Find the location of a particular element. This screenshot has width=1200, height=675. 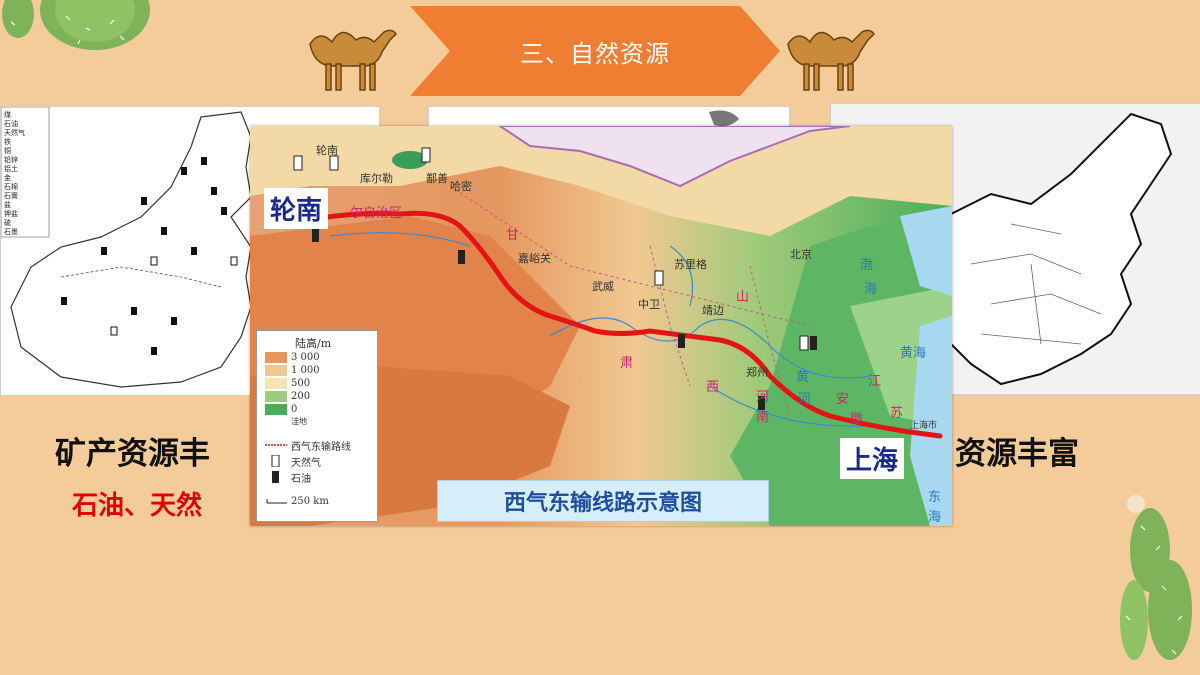

legend-item: 金 is located at coordinates (7, 178).